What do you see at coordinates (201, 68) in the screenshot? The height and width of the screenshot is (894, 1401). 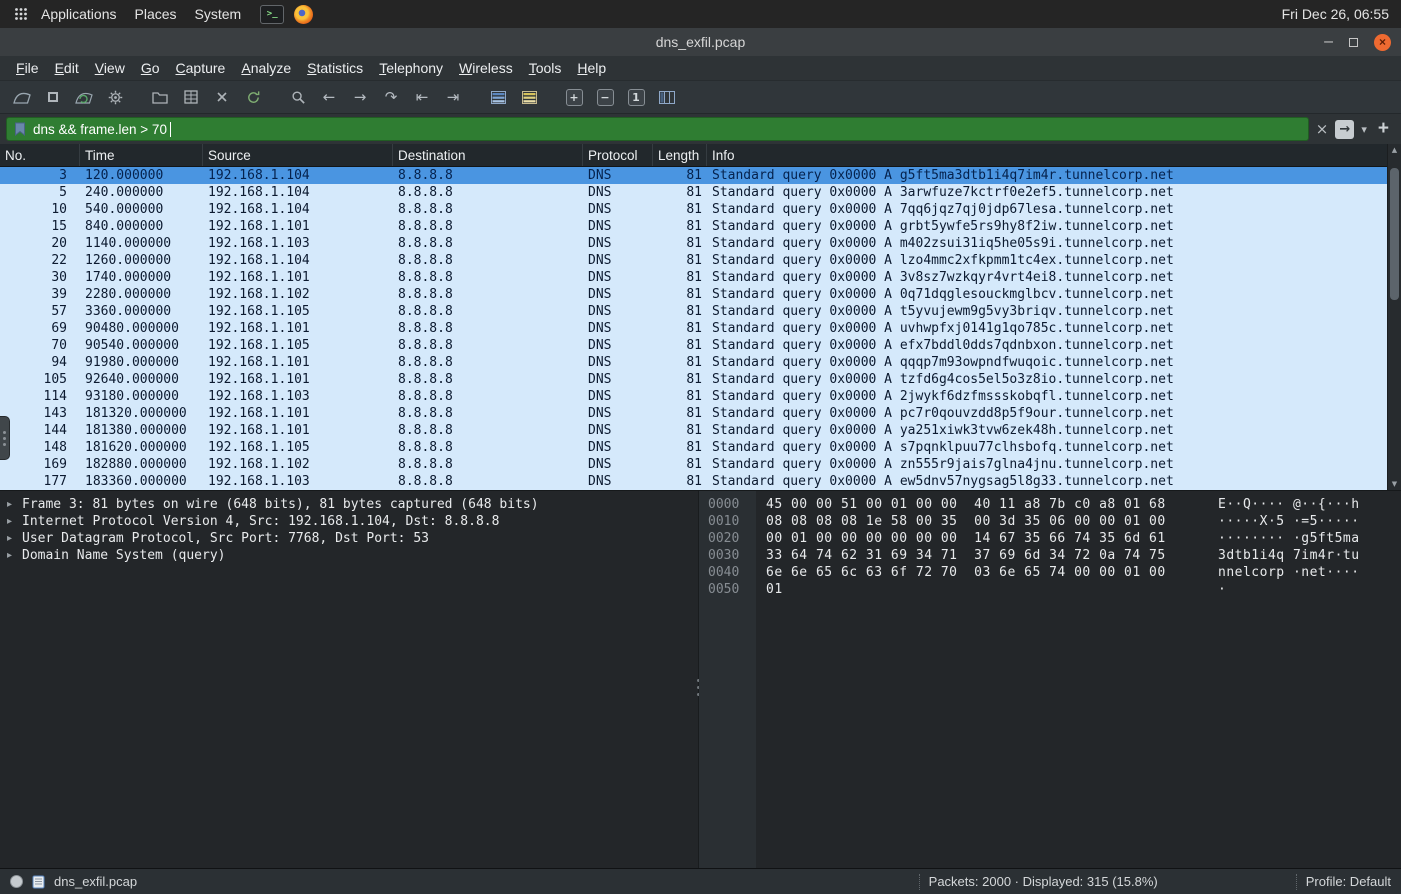 I see `menu-item: Capture` at bounding box center [201, 68].